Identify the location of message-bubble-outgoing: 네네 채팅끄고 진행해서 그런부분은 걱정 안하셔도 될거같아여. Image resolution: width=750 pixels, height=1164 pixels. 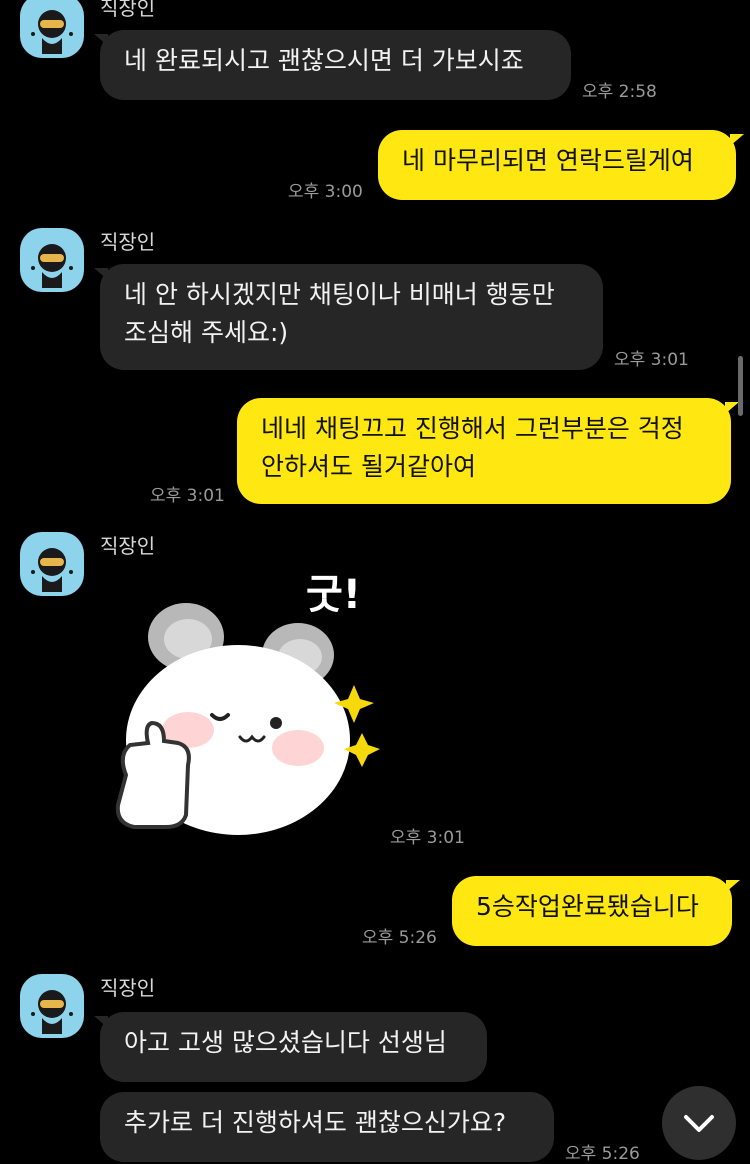
(484, 451).